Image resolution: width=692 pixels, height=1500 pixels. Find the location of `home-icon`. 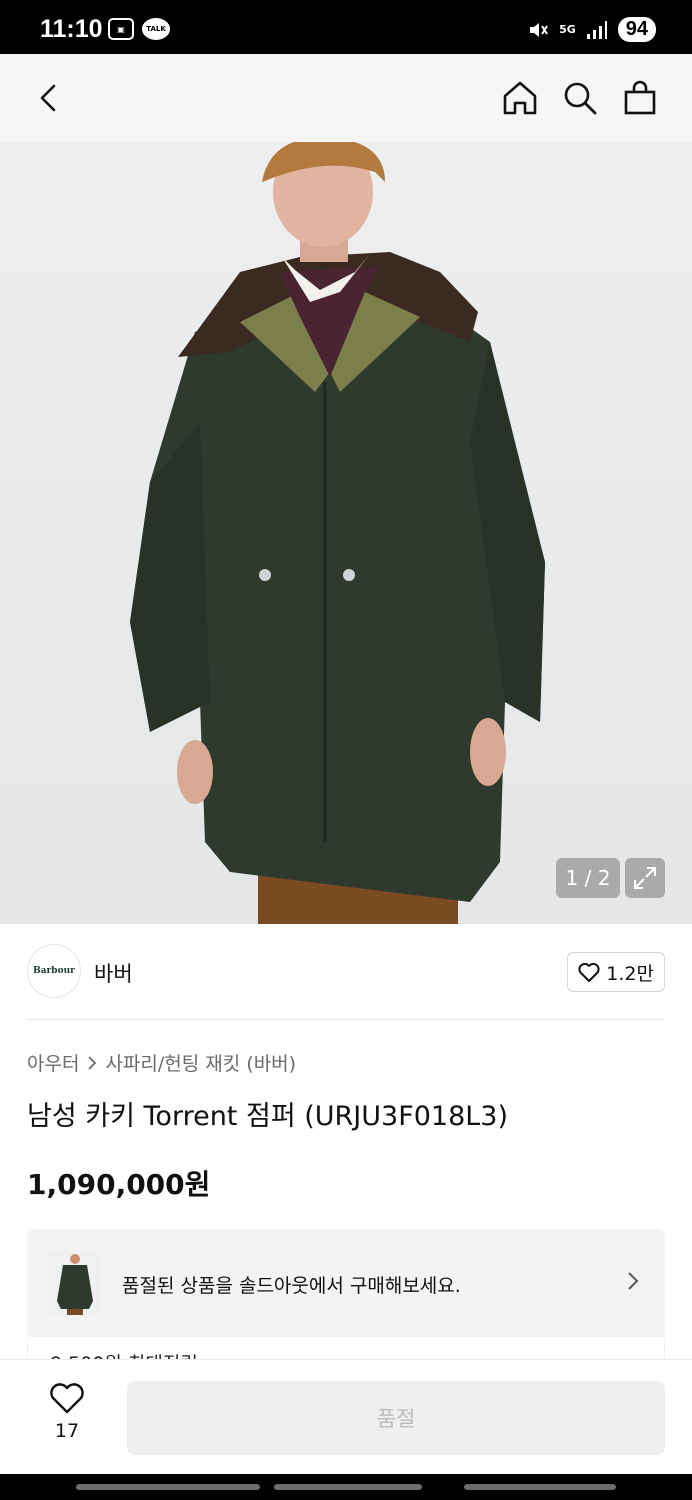

home-icon is located at coordinates (520, 98).